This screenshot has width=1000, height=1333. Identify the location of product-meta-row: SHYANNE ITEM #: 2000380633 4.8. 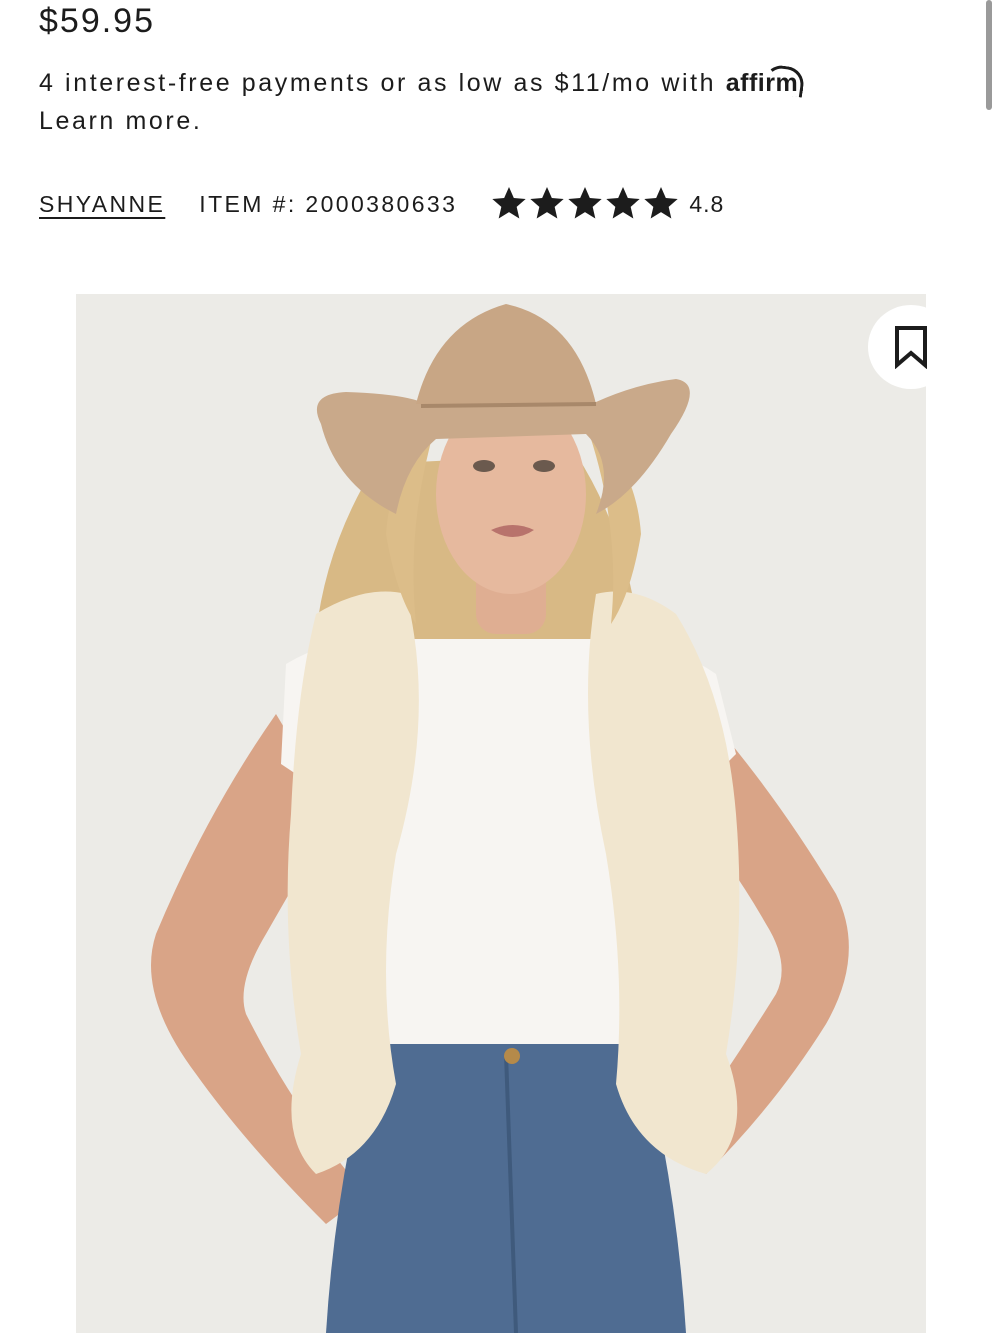
(381, 204).